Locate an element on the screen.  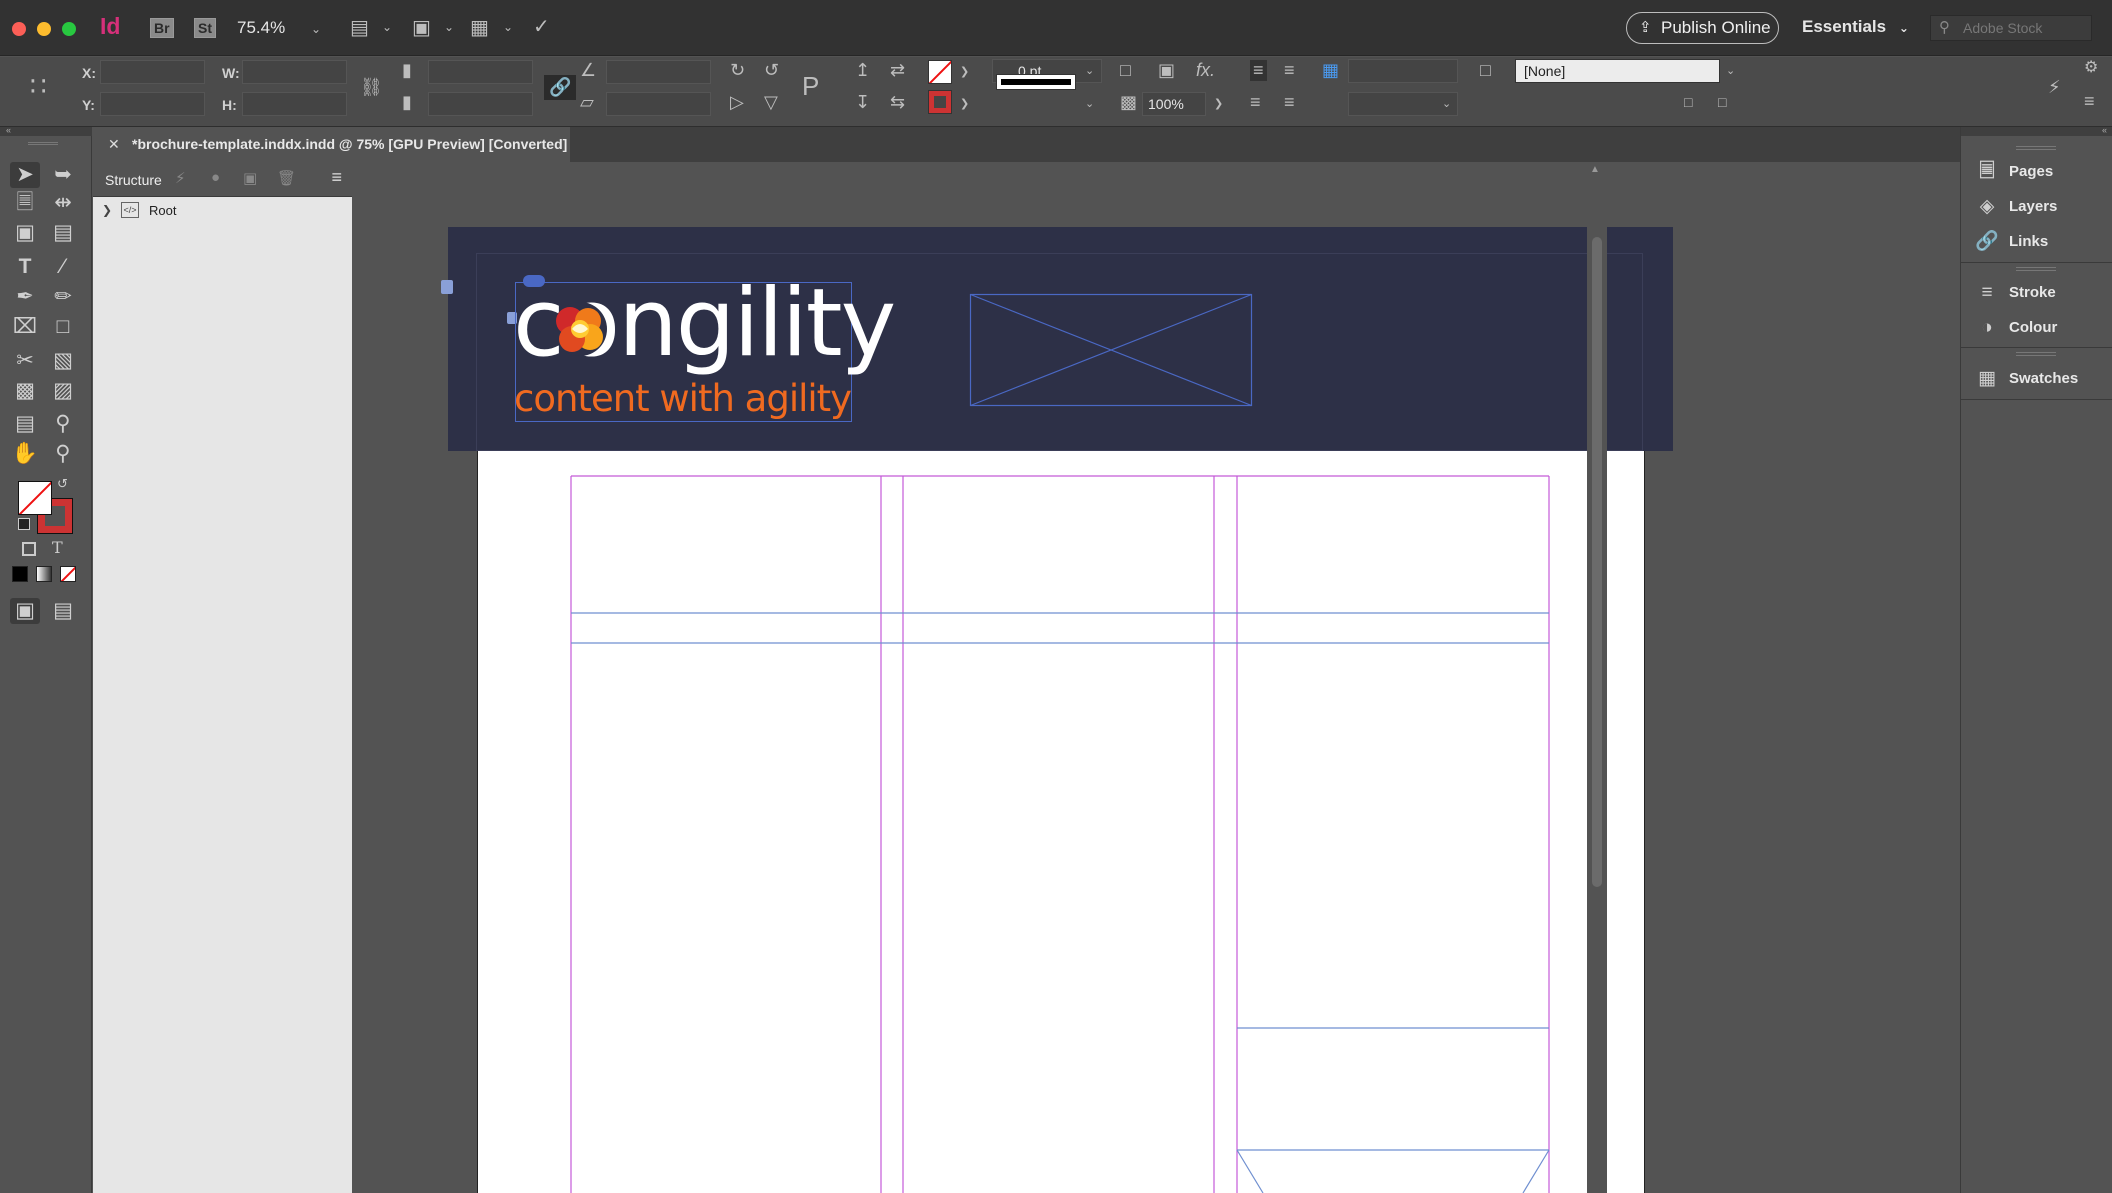
default-fill-stroke-icon is located at coordinates (24, 524).